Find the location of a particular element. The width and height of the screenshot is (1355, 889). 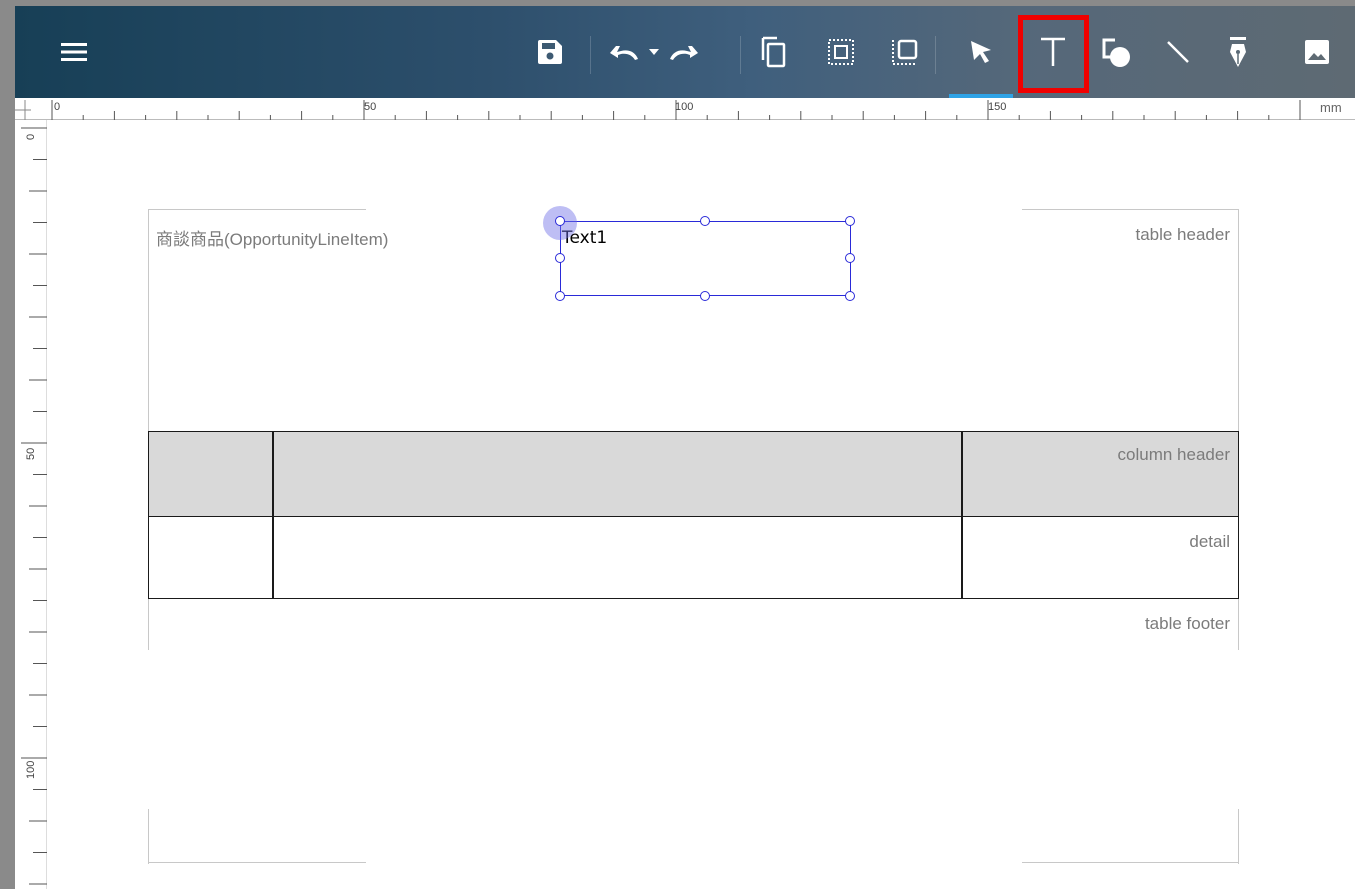

shape-icon is located at coordinates (1117, 52).